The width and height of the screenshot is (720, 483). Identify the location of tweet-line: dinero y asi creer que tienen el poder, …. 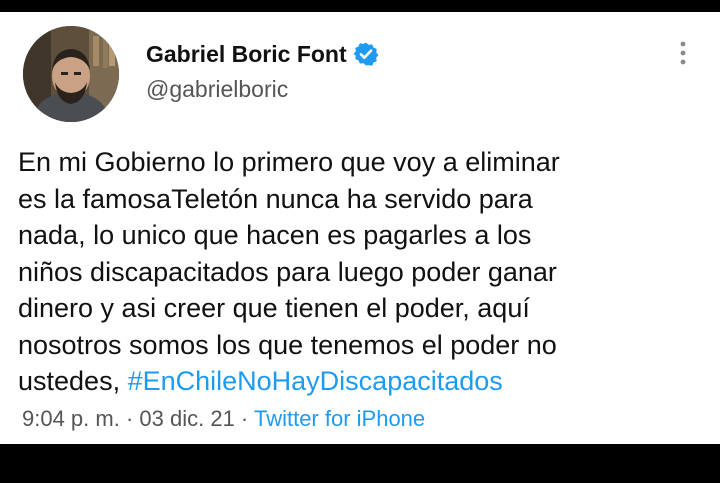
(274, 308).